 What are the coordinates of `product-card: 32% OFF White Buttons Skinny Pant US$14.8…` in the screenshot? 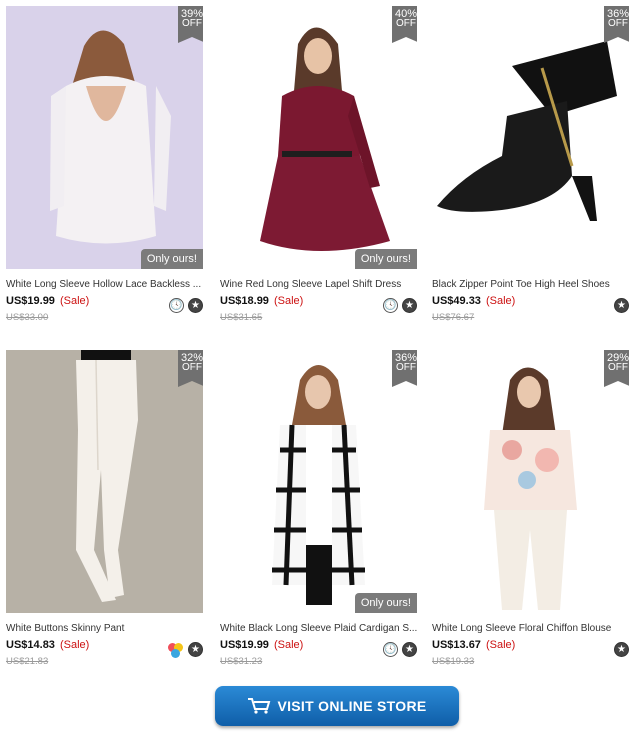 It's located at (106, 508).